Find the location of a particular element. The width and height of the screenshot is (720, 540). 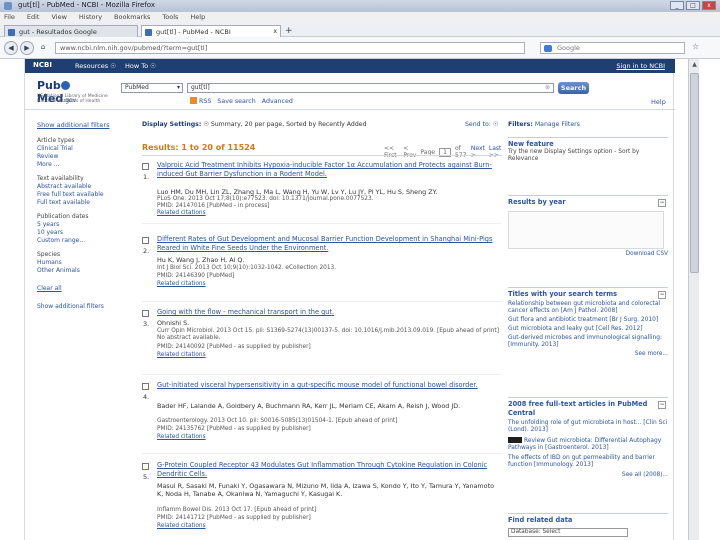

close-window-button: x is located at coordinates (709, 5).